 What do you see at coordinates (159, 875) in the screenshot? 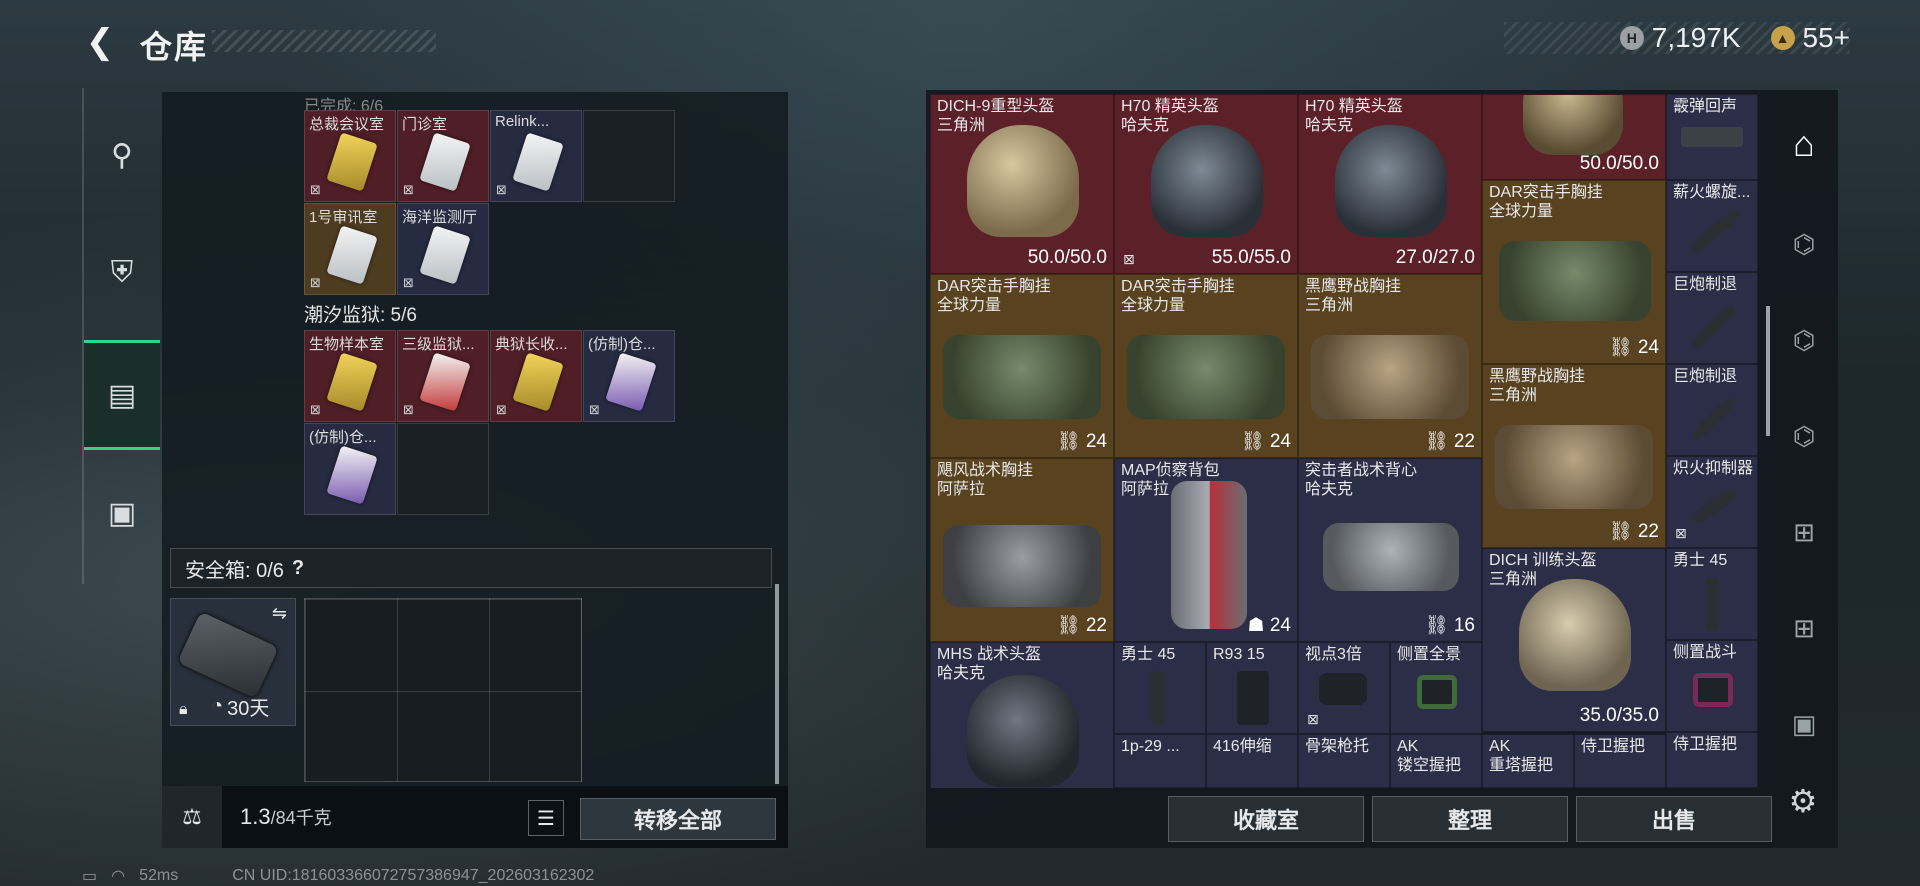
I see `ping: 52ms` at bounding box center [159, 875].